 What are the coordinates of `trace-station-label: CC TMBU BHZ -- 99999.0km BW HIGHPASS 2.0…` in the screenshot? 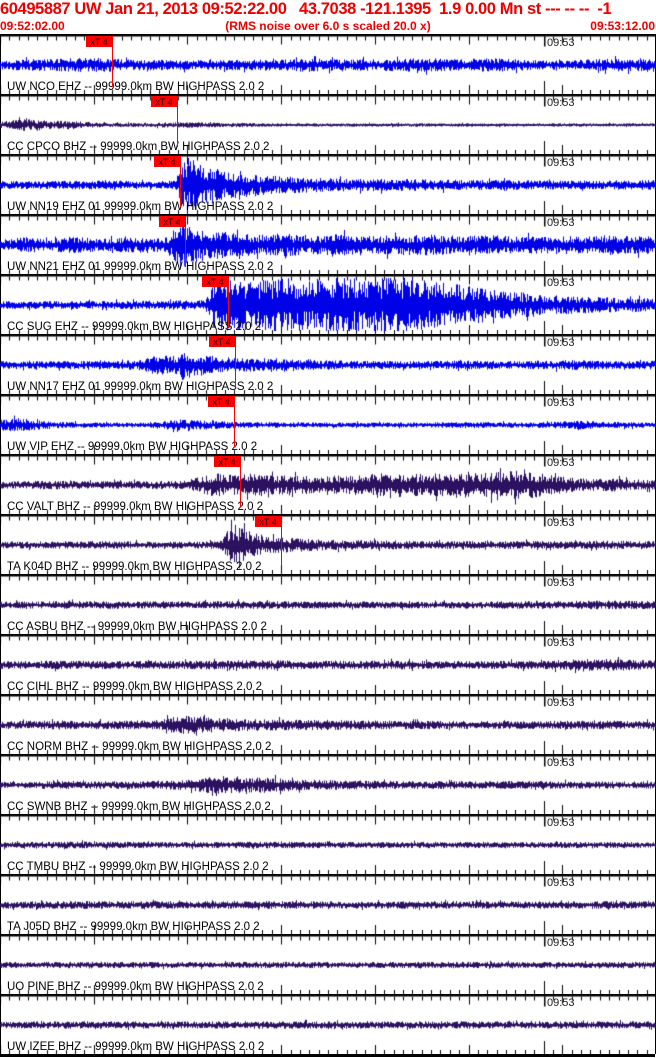 It's located at (138, 867).